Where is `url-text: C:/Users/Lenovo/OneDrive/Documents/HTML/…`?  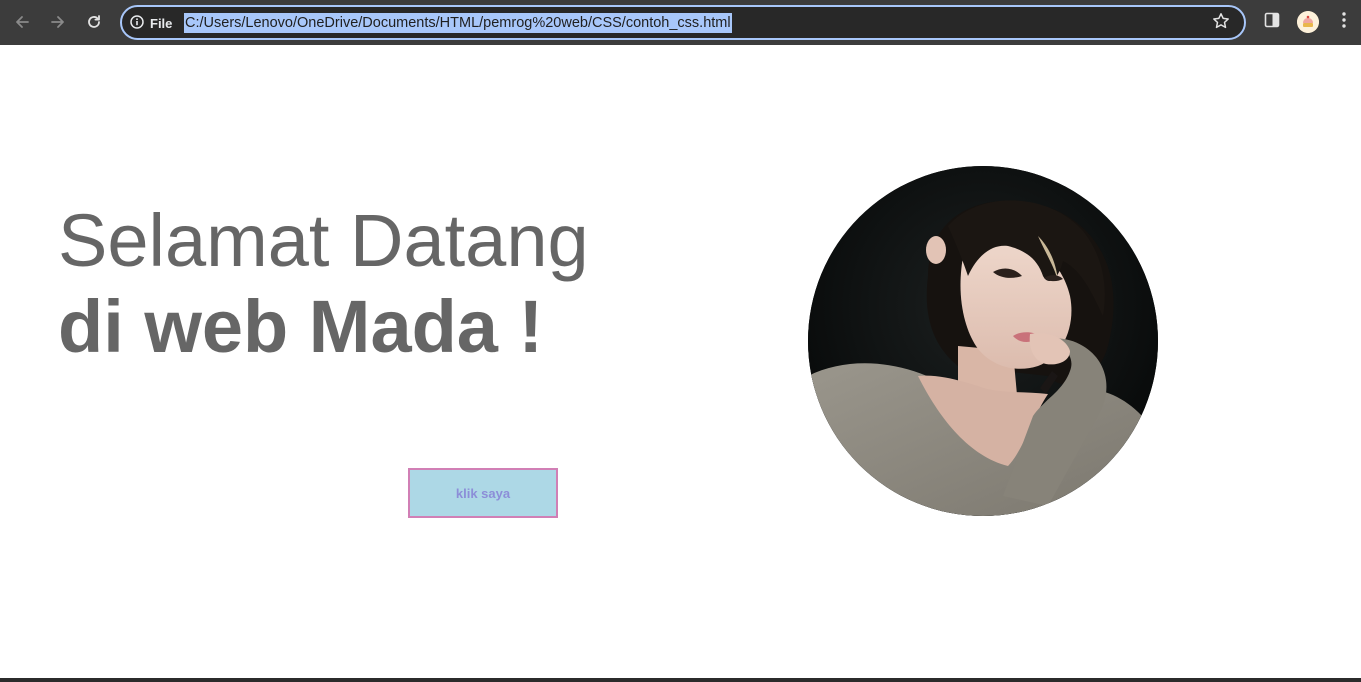
url-text: C:/Users/Lenovo/OneDrive/Documents/HTML/… is located at coordinates (458, 23).